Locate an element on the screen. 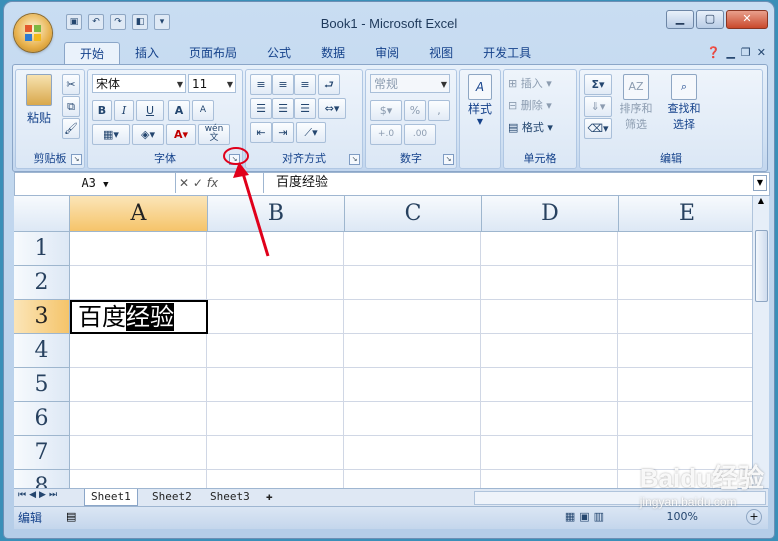  row-header-2: 2 is located at coordinates (42, 283).